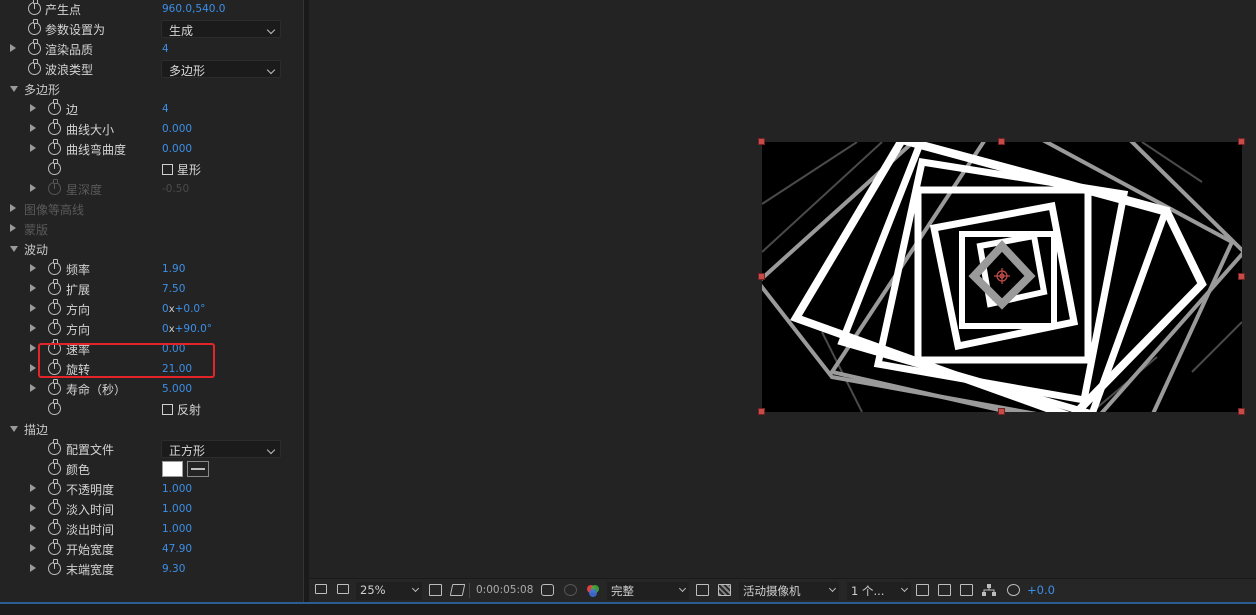  What do you see at coordinates (145, 329) in the screenshot?
I see `property-row: 方向 0x+90.0°` at bounding box center [145, 329].